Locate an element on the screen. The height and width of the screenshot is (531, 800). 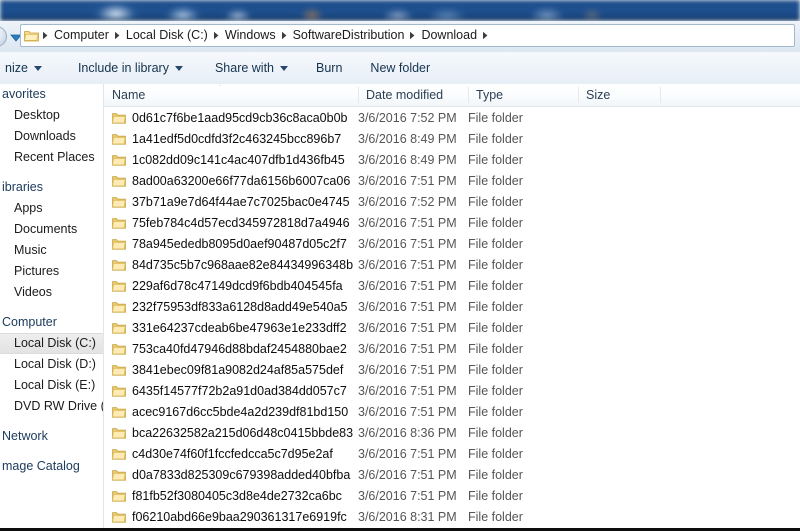
column-header-row: Name Date modified Type Size is located at coordinates (452, 95).